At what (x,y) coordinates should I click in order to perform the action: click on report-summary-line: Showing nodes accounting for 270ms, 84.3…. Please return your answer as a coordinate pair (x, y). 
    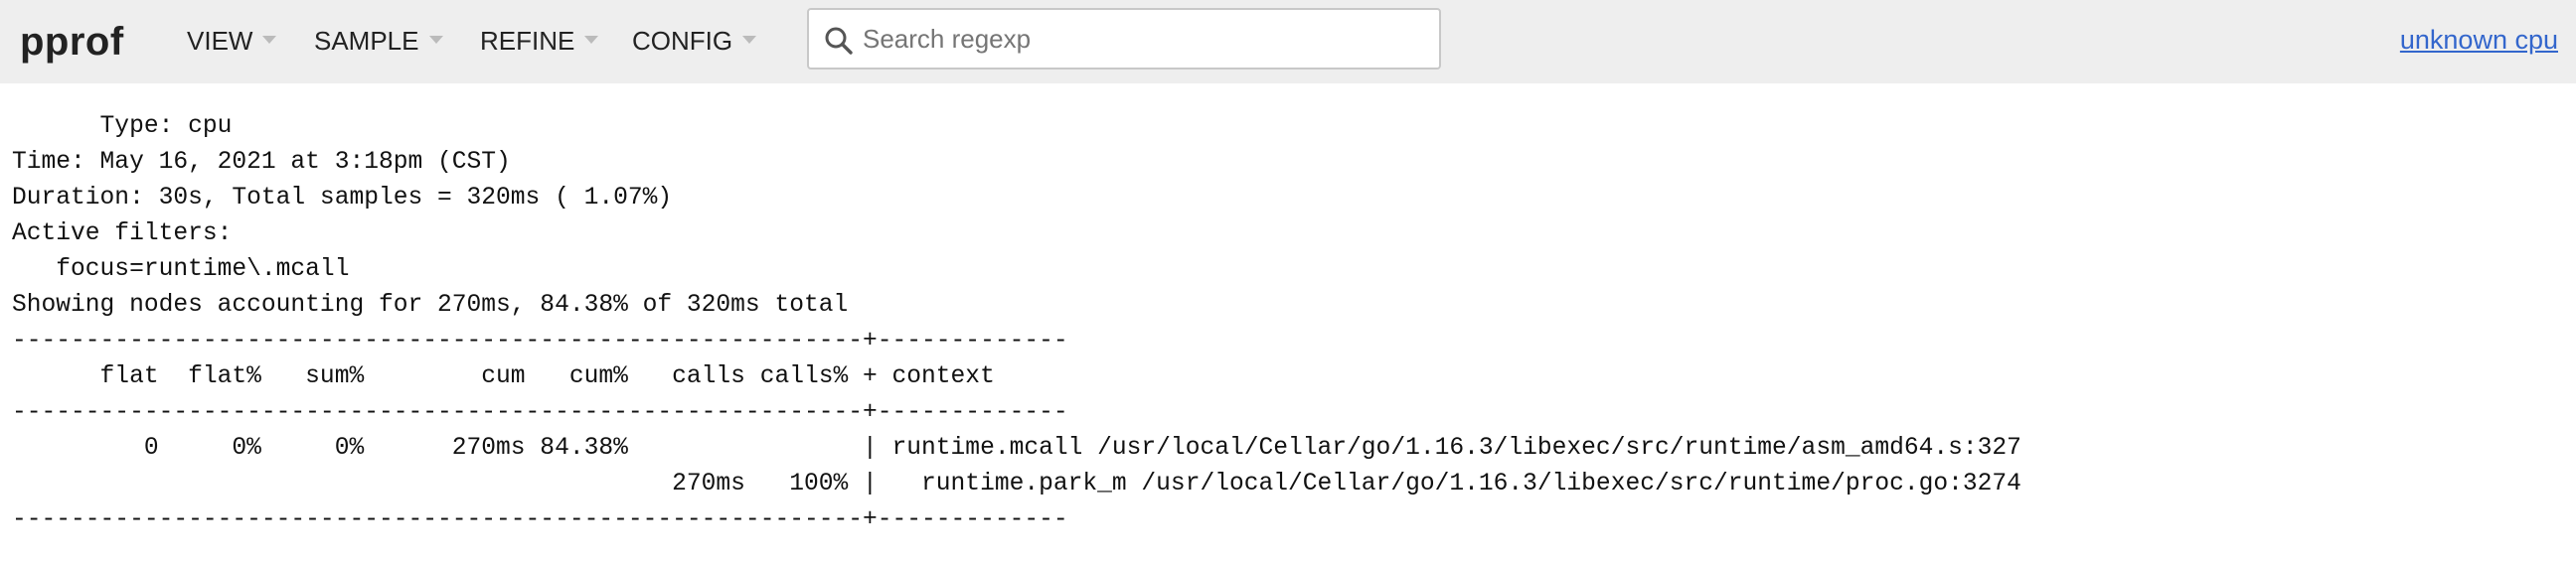
    Looking at the image, I should click on (430, 305).